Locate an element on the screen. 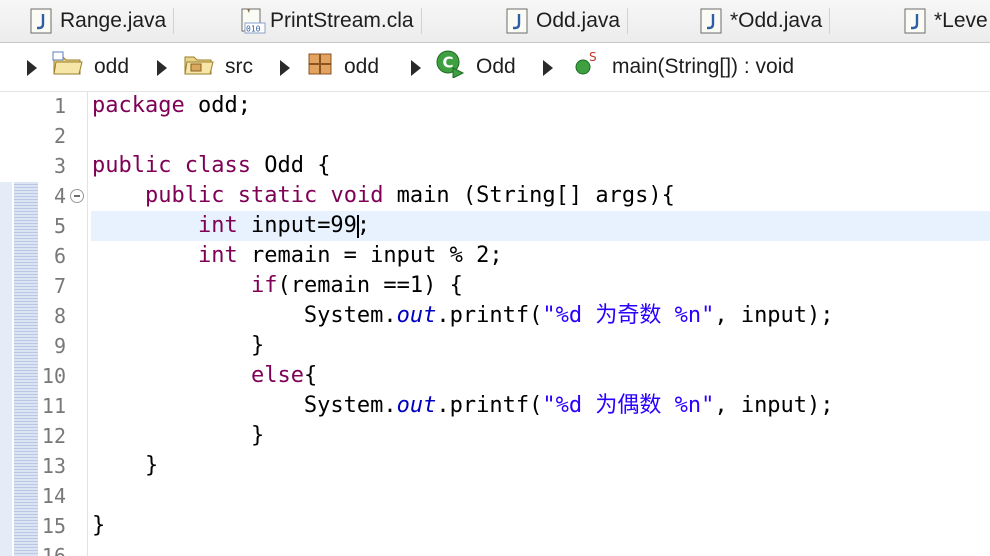  code-line: 8 System.out.printf("%d 为奇数 %n", input); is located at coordinates (495, 316).